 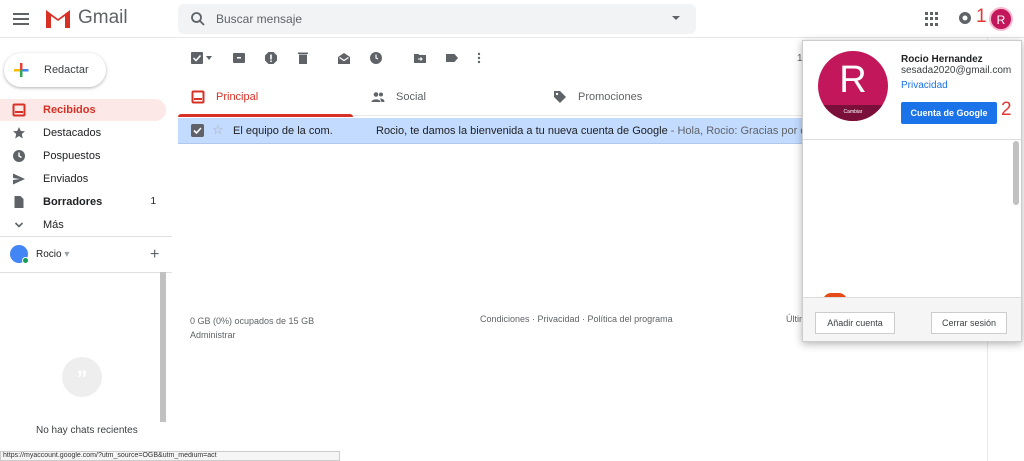 What do you see at coordinates (560, 97) in the screenshot?
I see `tag-icon` at bounding box center [560, 97].